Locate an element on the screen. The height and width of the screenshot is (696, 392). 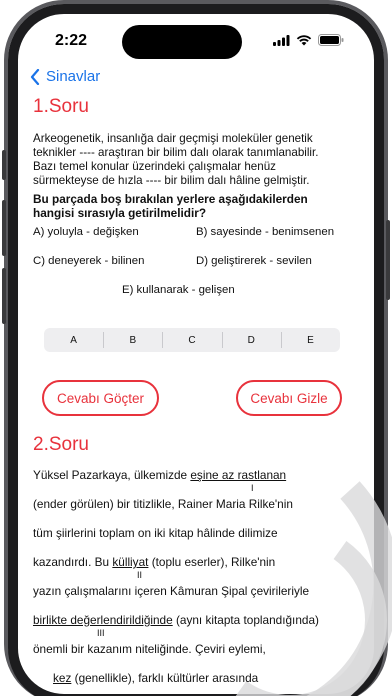
option-a: A) yoluyla - değişken is located at coordinates (86, 232).